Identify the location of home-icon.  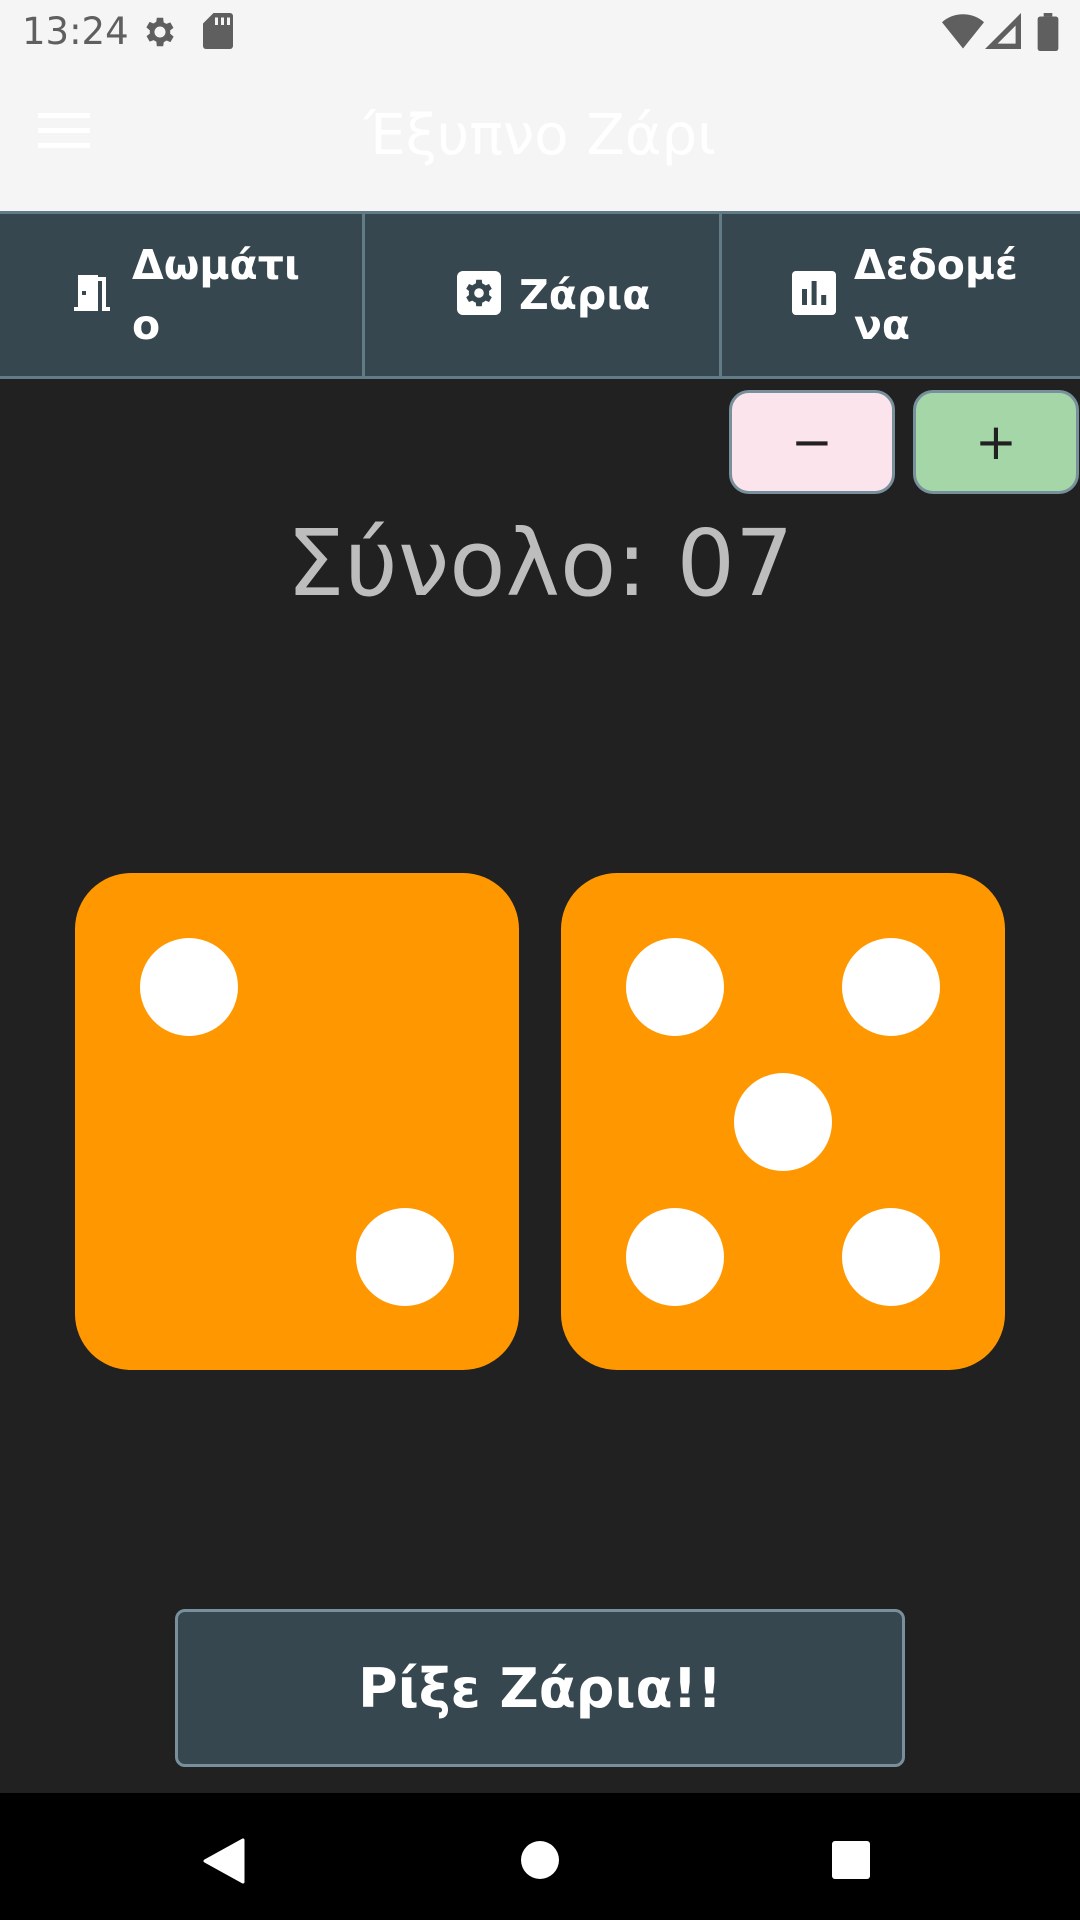
(540, 1862).